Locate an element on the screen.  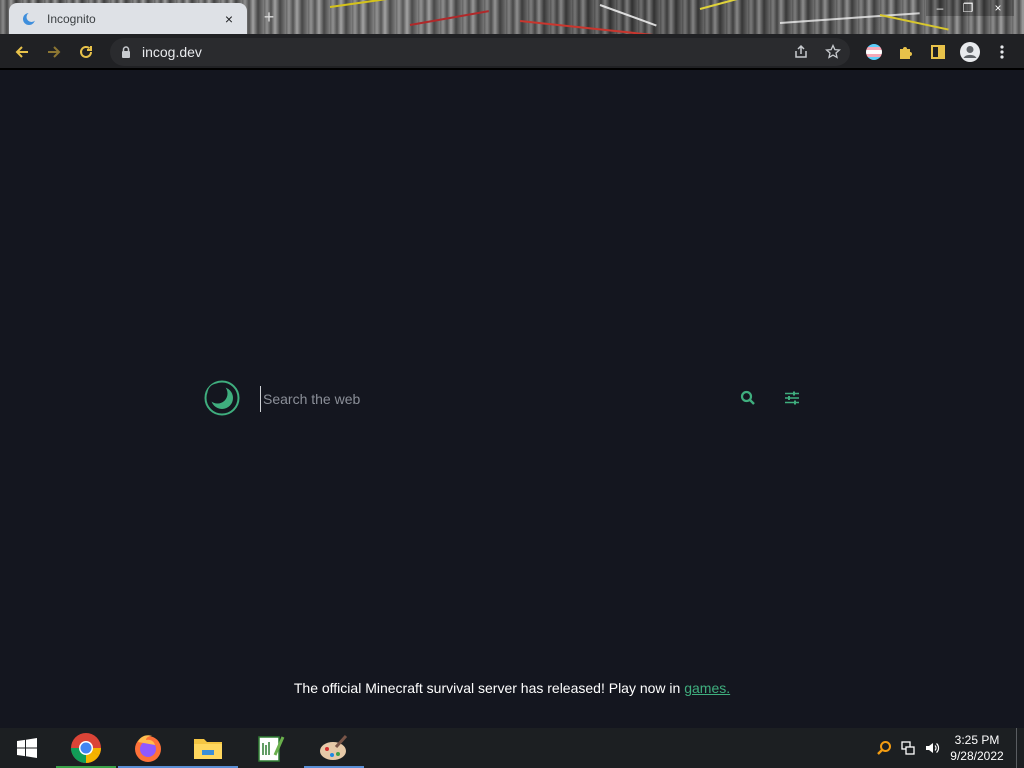
folder-icon is located at coordinates (208, 749).